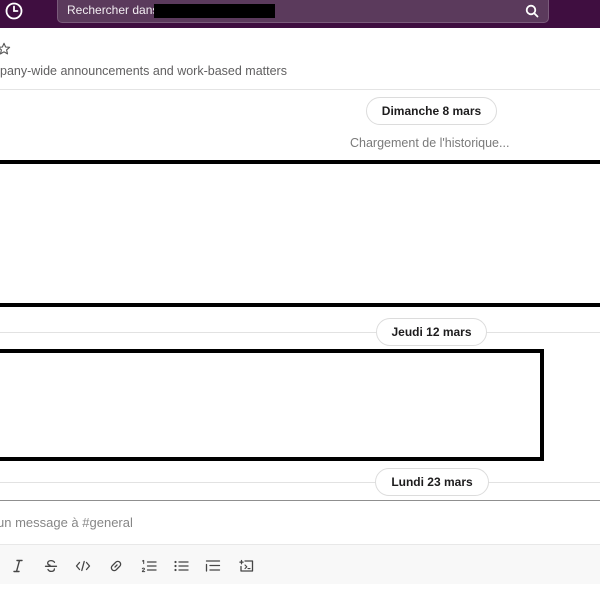 The image size is (600, 600). Describe the element at coordinates (532, 11) in the screenshot. I see `search-icon` at that location.